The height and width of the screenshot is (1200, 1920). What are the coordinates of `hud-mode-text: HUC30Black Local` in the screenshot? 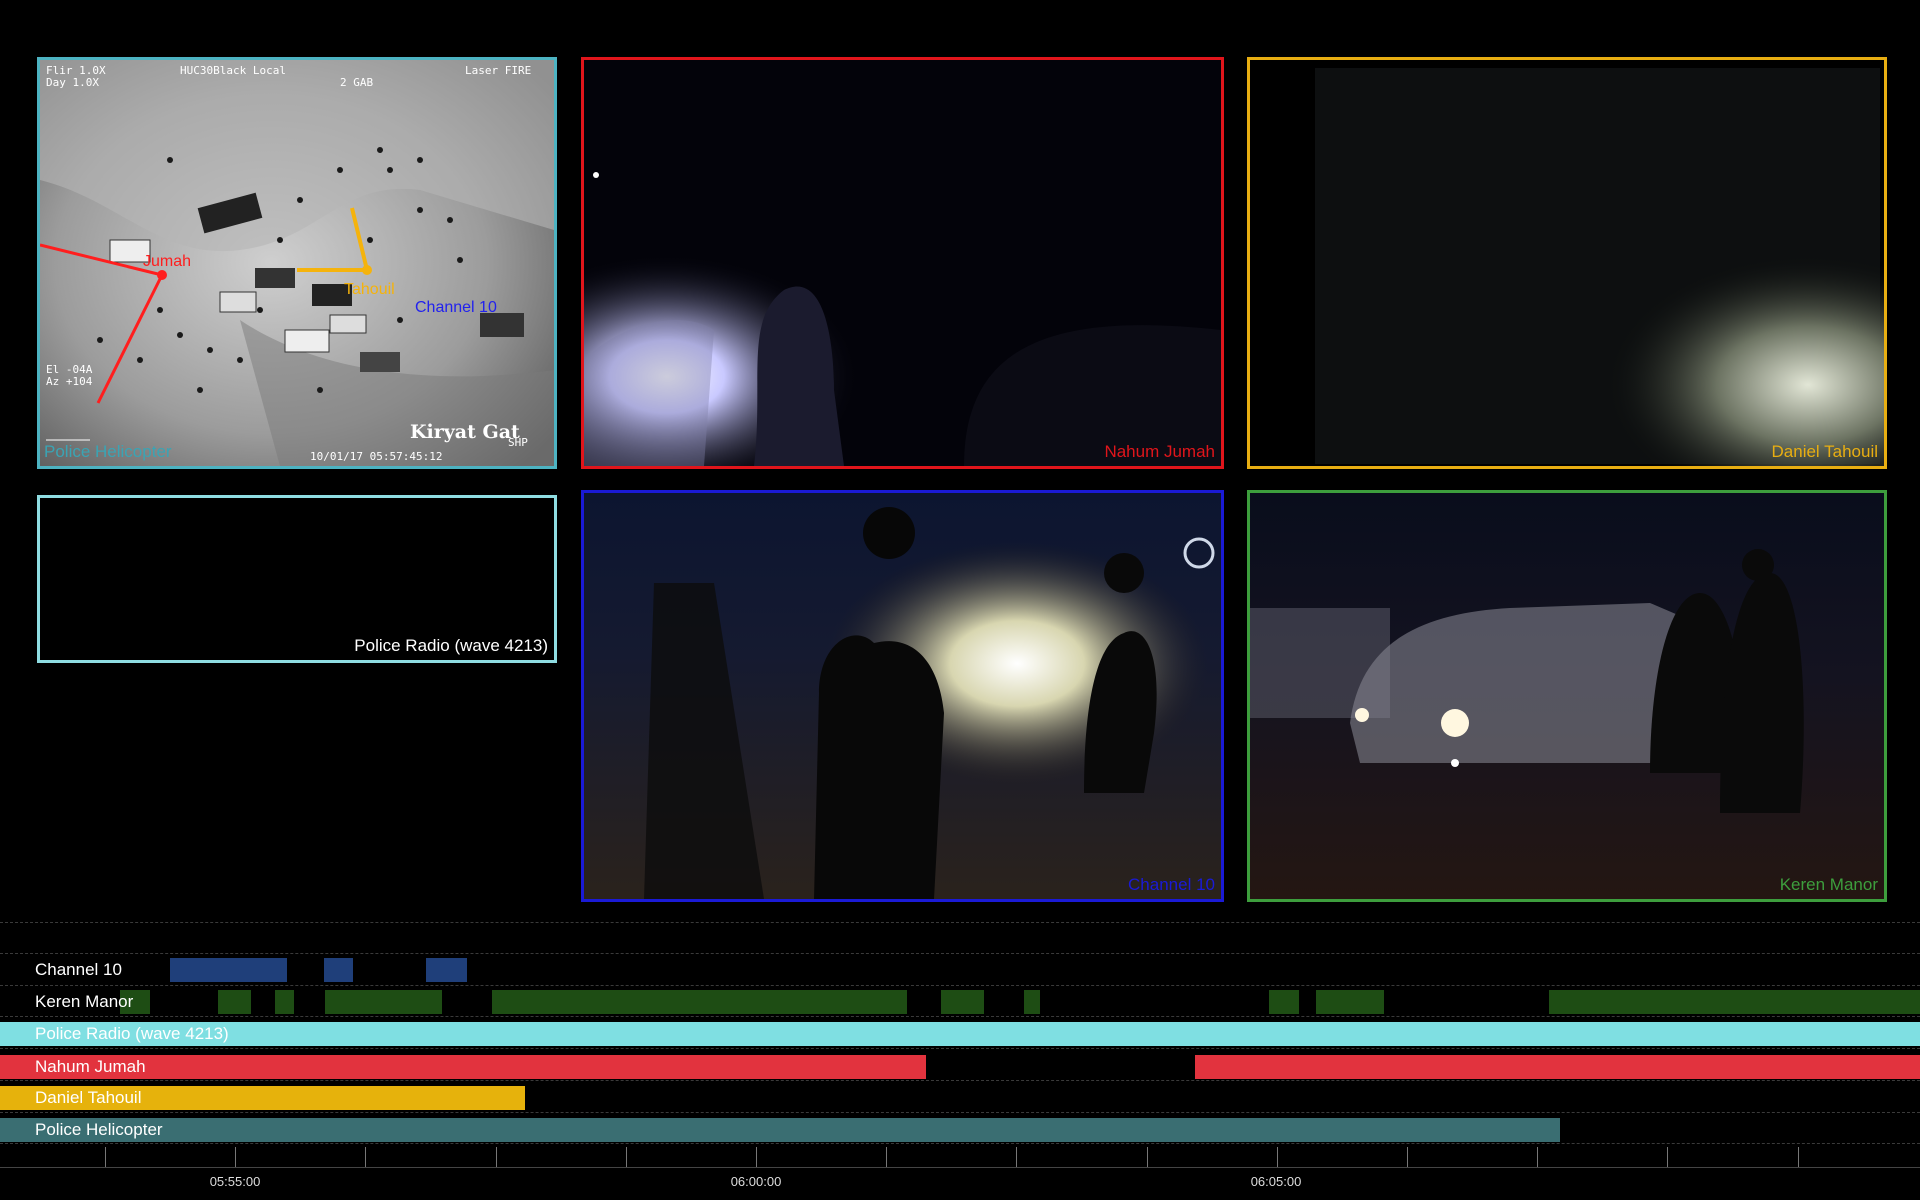 It's located at (233, 70).